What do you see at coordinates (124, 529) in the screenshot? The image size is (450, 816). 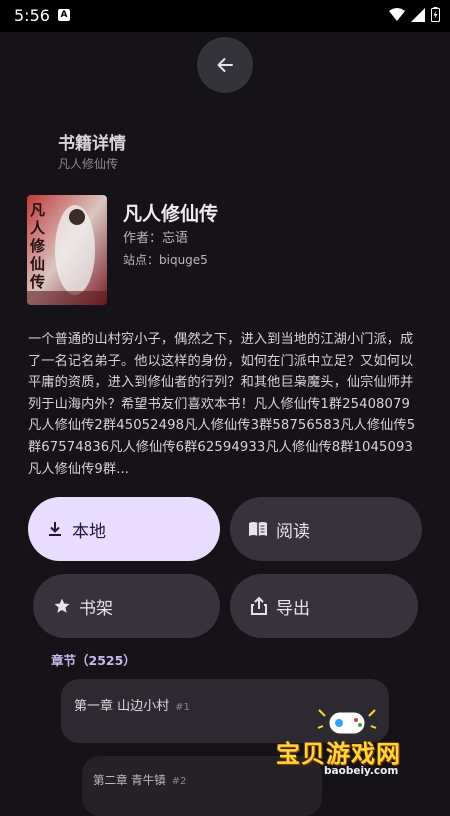 I see `local-button: 本地` at bounding box center [124, 529].